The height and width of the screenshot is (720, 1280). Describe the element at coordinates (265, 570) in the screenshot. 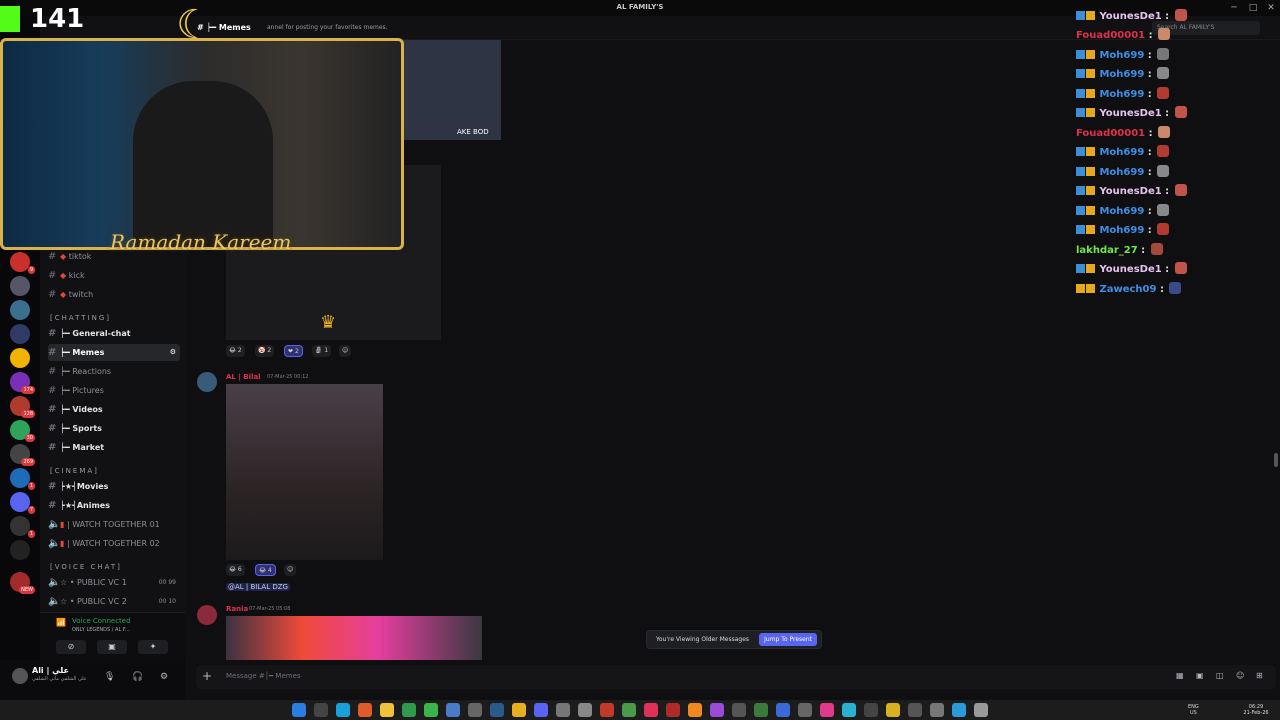

I see `reaction: 😂 4` at that location.